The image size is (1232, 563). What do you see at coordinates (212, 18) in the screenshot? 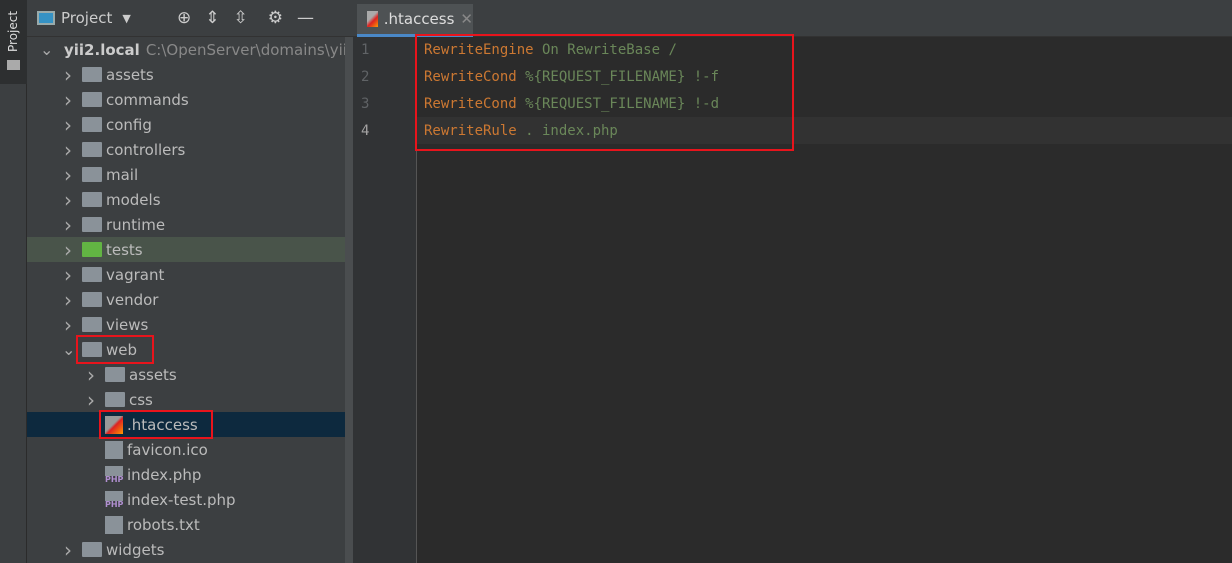
I see `expand-all-icon: ⇕` at bounding box center [212, 18].